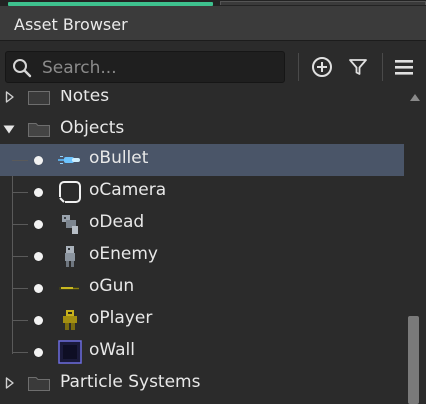 This screenshot has width=426, height=404. What do you see at coordinates (70, 192) in the screenshot?
I see `camera-sprite-icon` at bounding box center [70, 192].